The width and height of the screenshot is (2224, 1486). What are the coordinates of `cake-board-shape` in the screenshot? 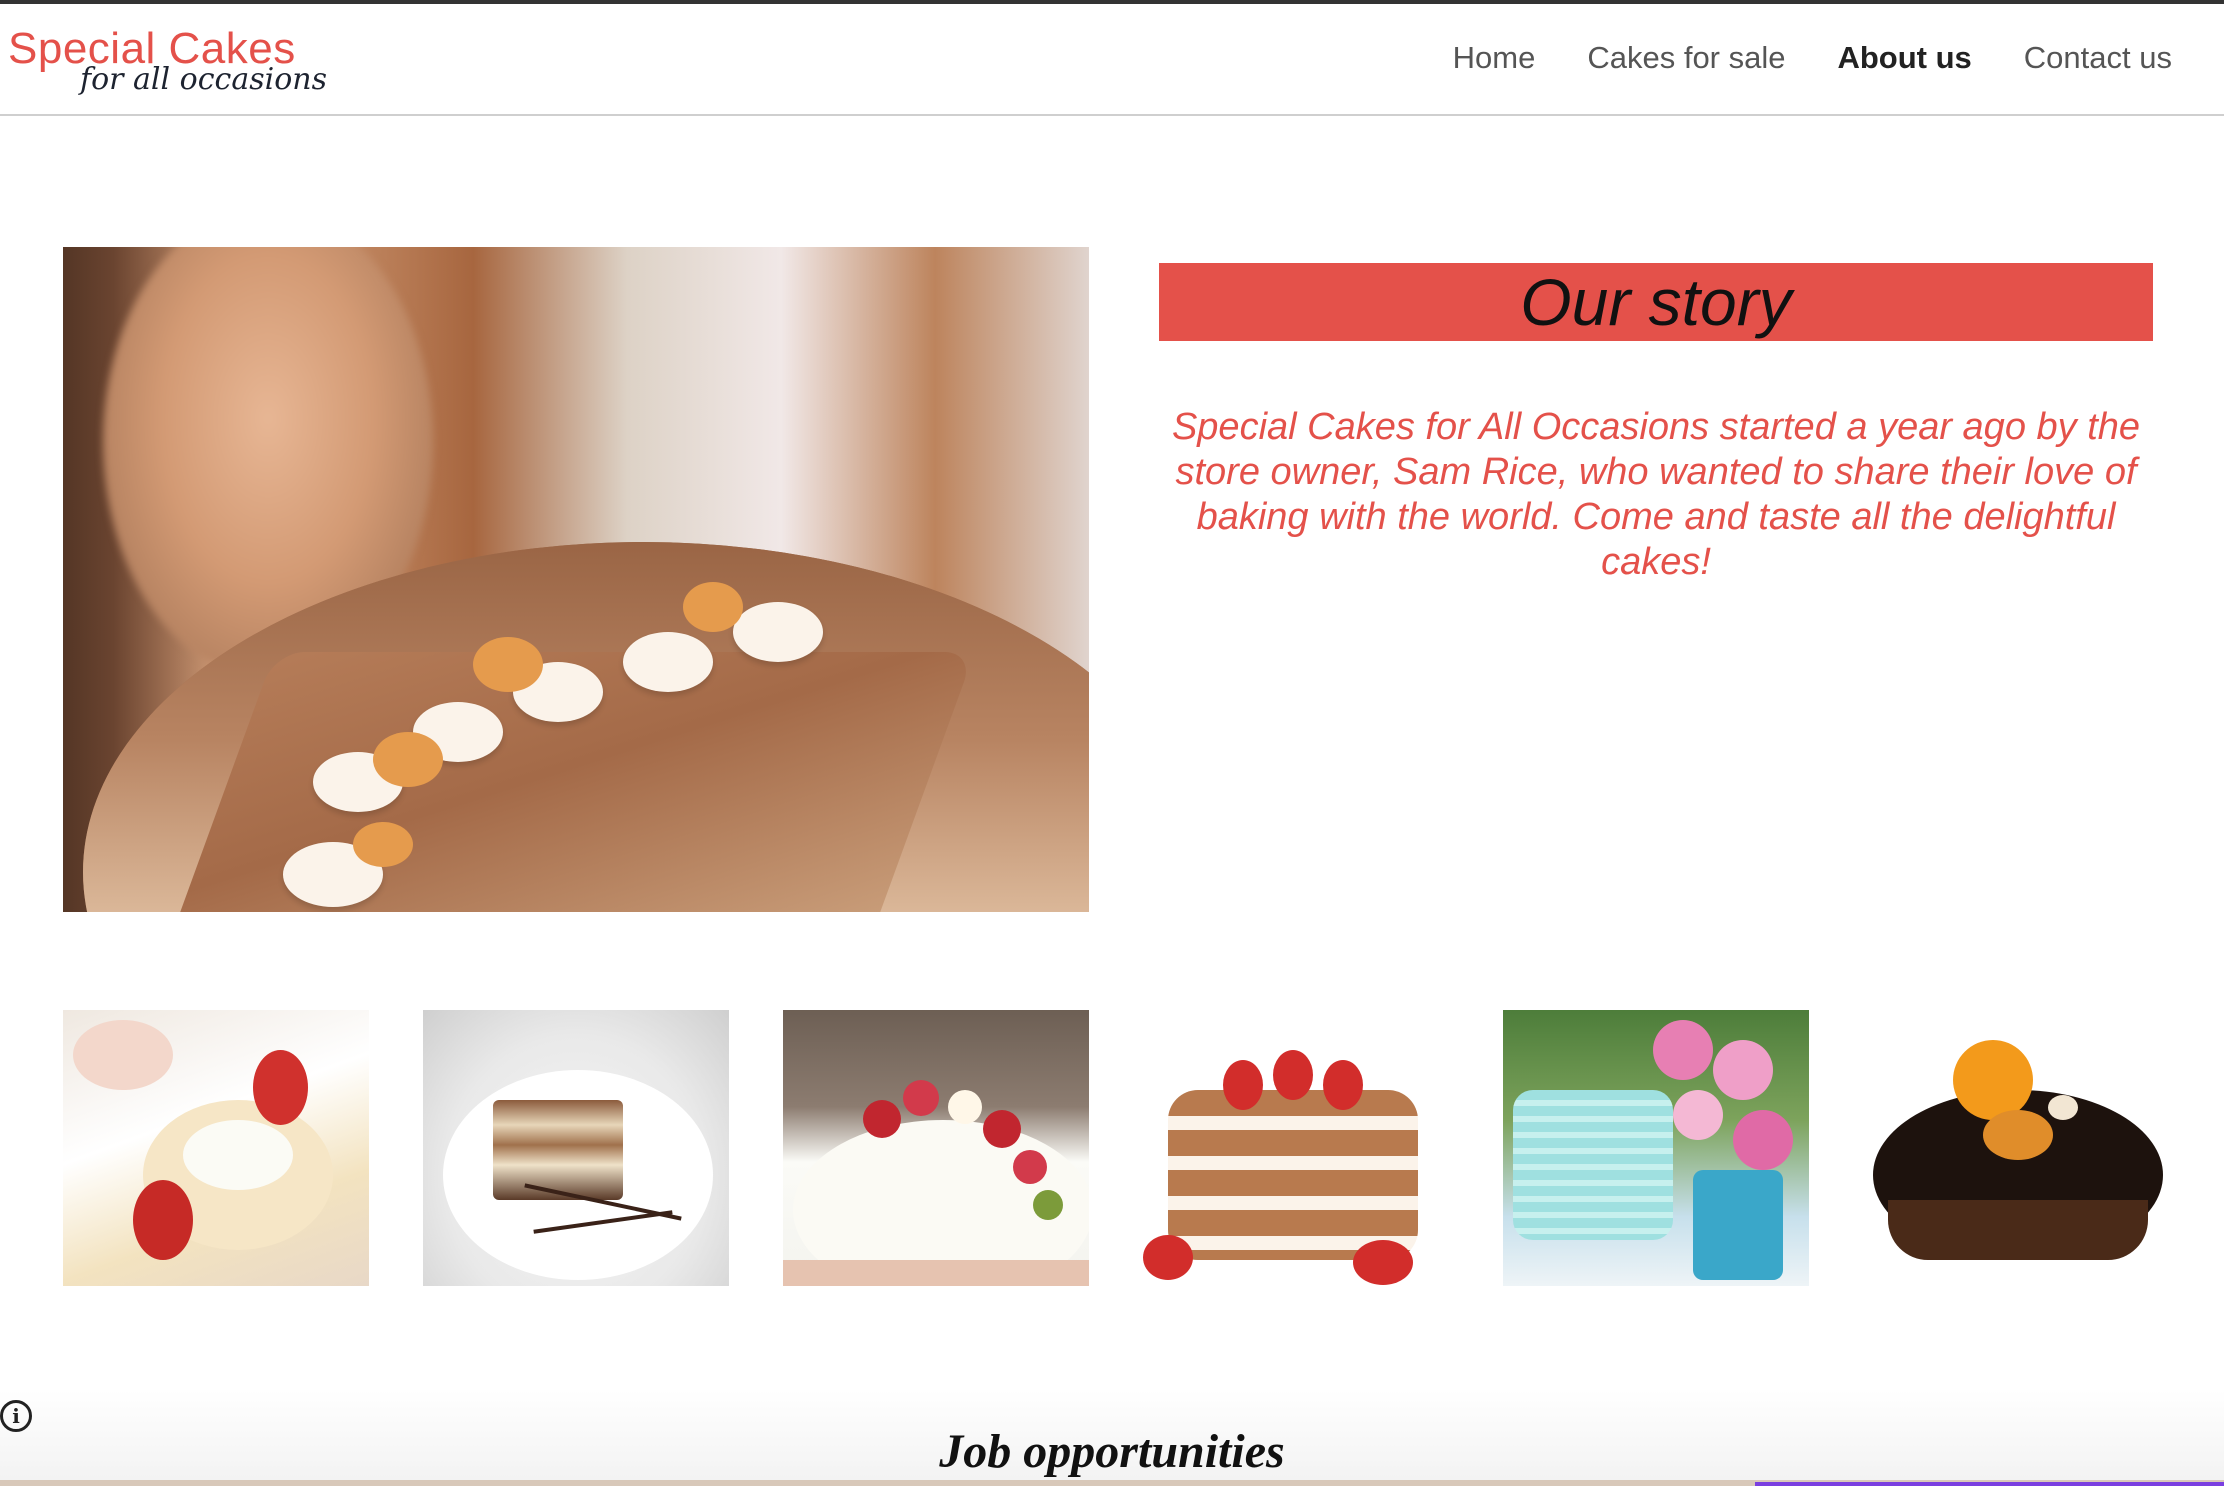 It's located at (936, 1273).